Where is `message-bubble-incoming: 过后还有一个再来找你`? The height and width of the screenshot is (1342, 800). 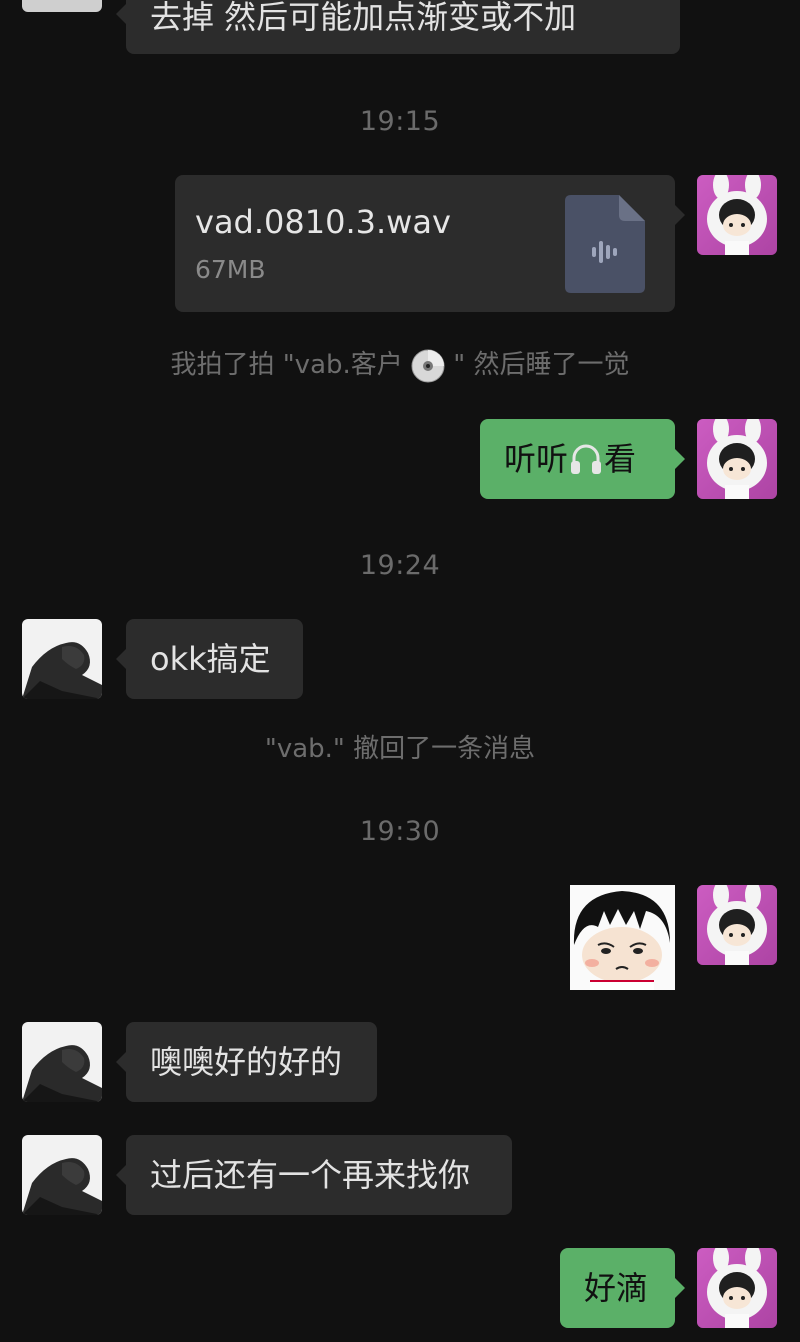
message-bubble-incoming: 过后还有一个再来找你 is located at coordinates (314, 1175).